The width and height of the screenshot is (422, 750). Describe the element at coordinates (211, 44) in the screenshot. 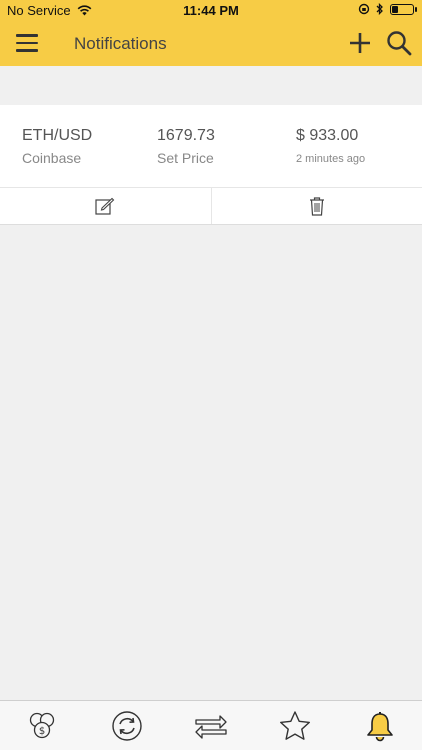

I see `nav-bar: Notifications` at that location.